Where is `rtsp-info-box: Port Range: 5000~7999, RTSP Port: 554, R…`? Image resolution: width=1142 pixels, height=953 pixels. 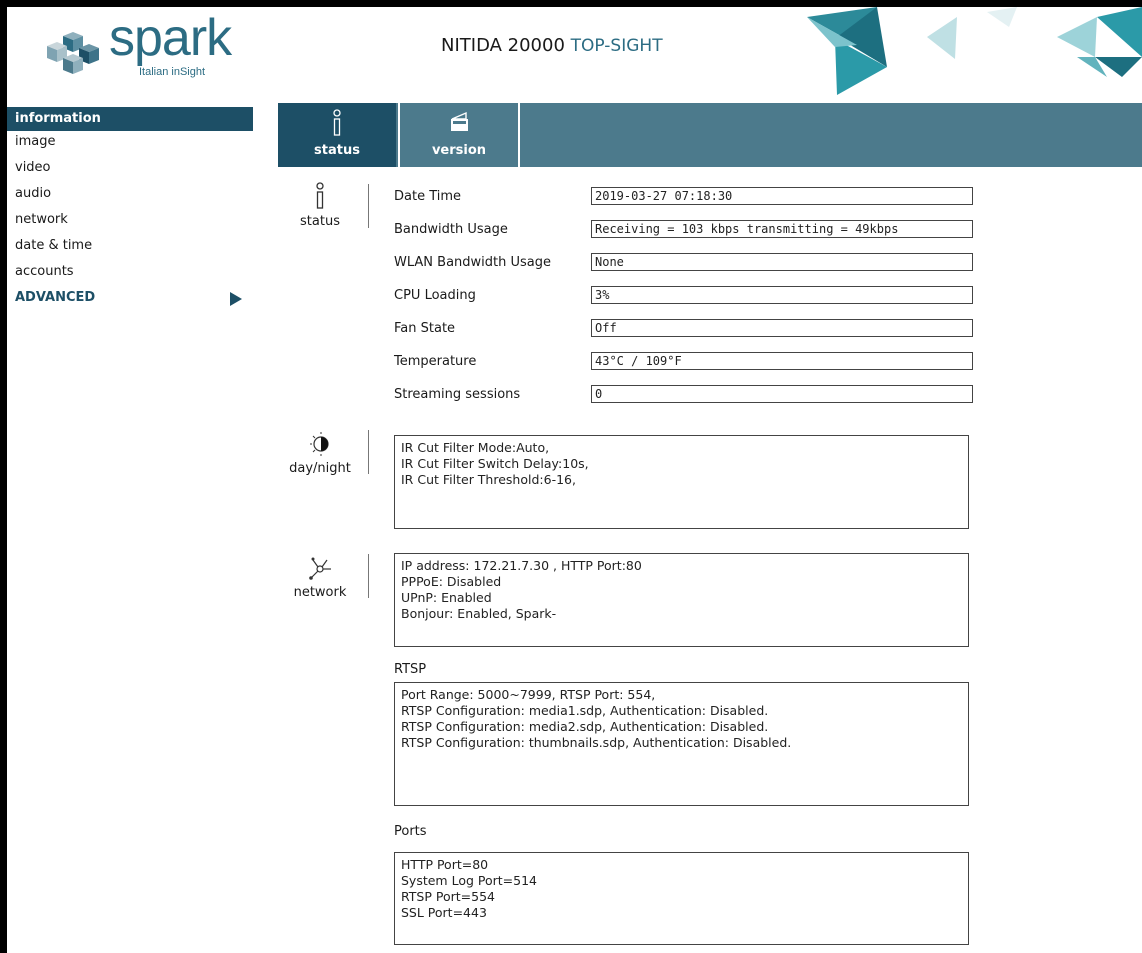
rtsp-info-box: Port Range: 5000~7999, RTSP Port: 554, R… is located at coordinates (681, 744).